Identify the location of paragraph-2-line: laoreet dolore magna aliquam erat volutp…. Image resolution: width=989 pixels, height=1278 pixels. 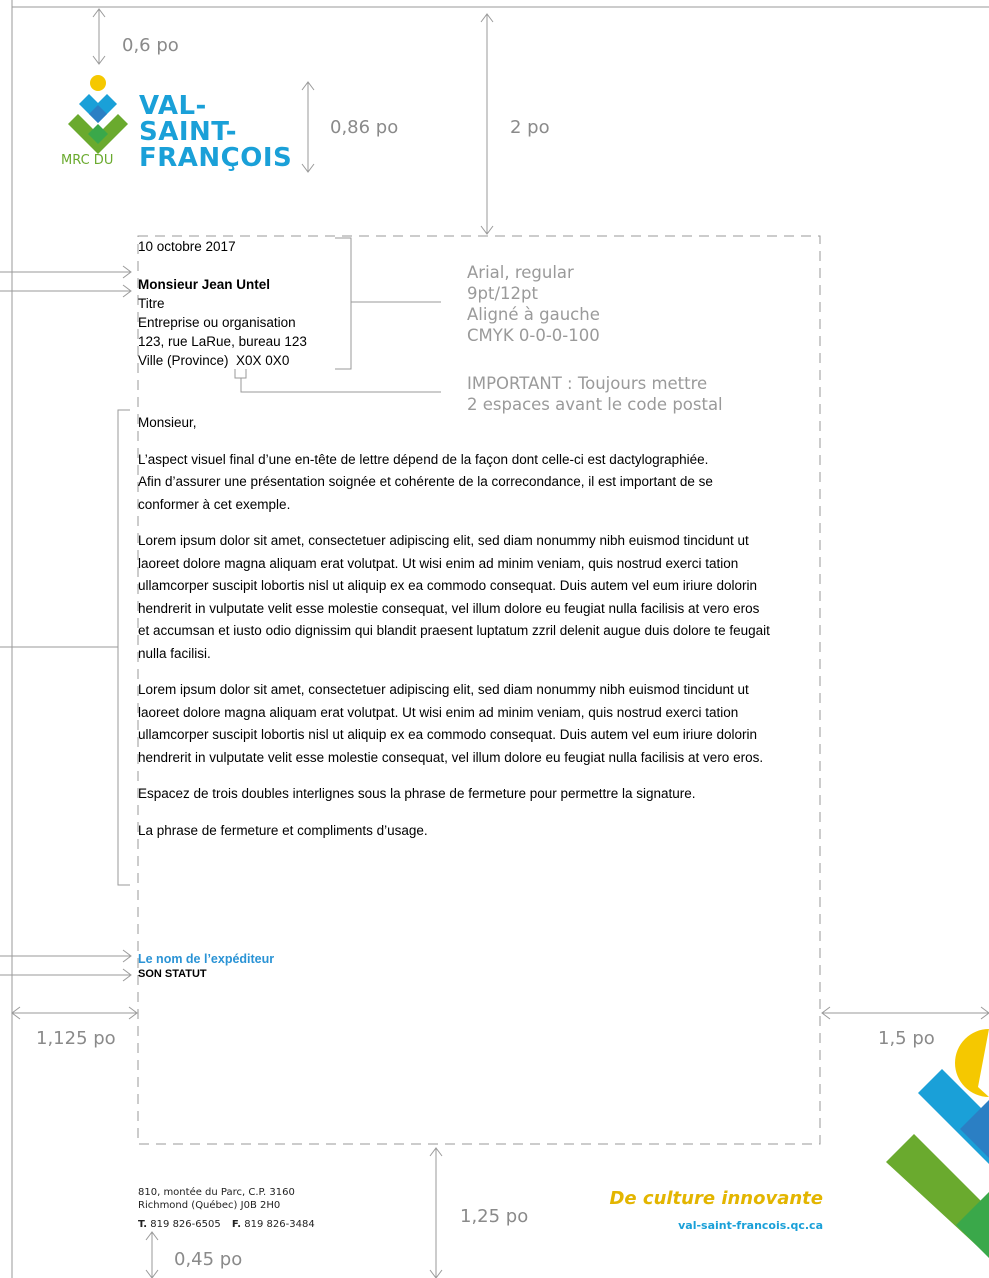
(438, 563).